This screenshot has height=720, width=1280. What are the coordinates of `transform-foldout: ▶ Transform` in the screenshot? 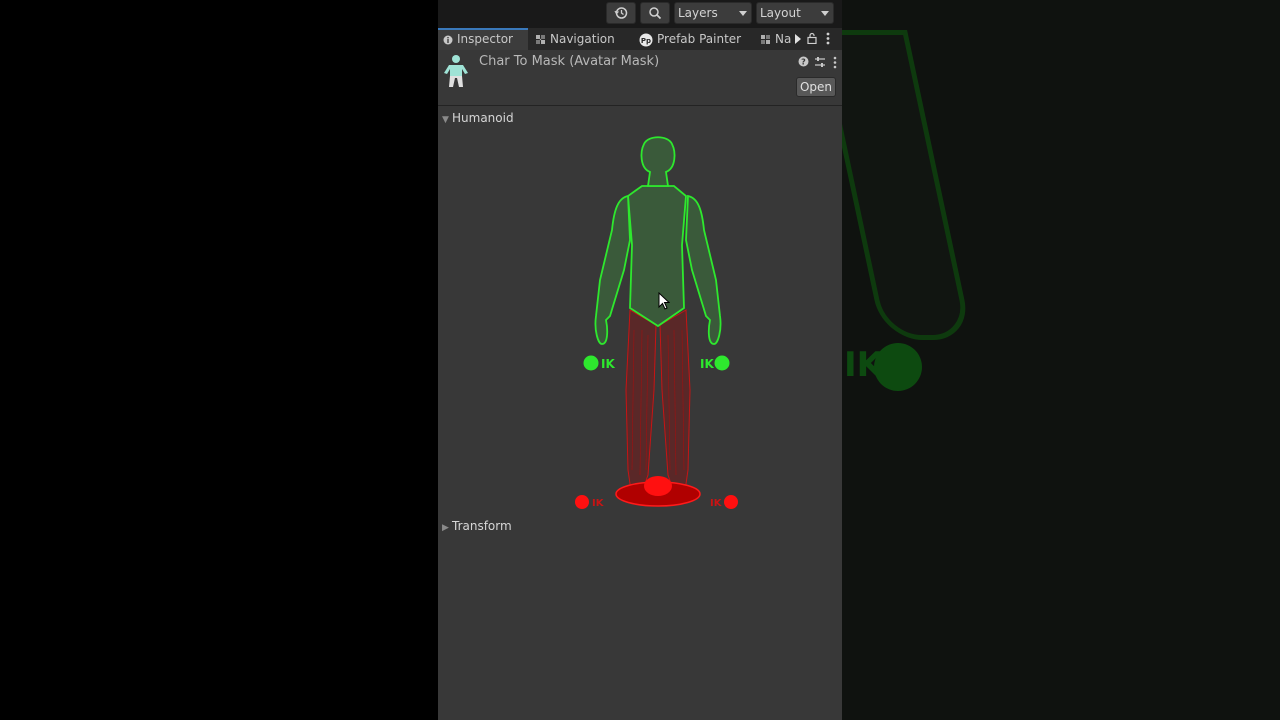 It's located at (477, 526).